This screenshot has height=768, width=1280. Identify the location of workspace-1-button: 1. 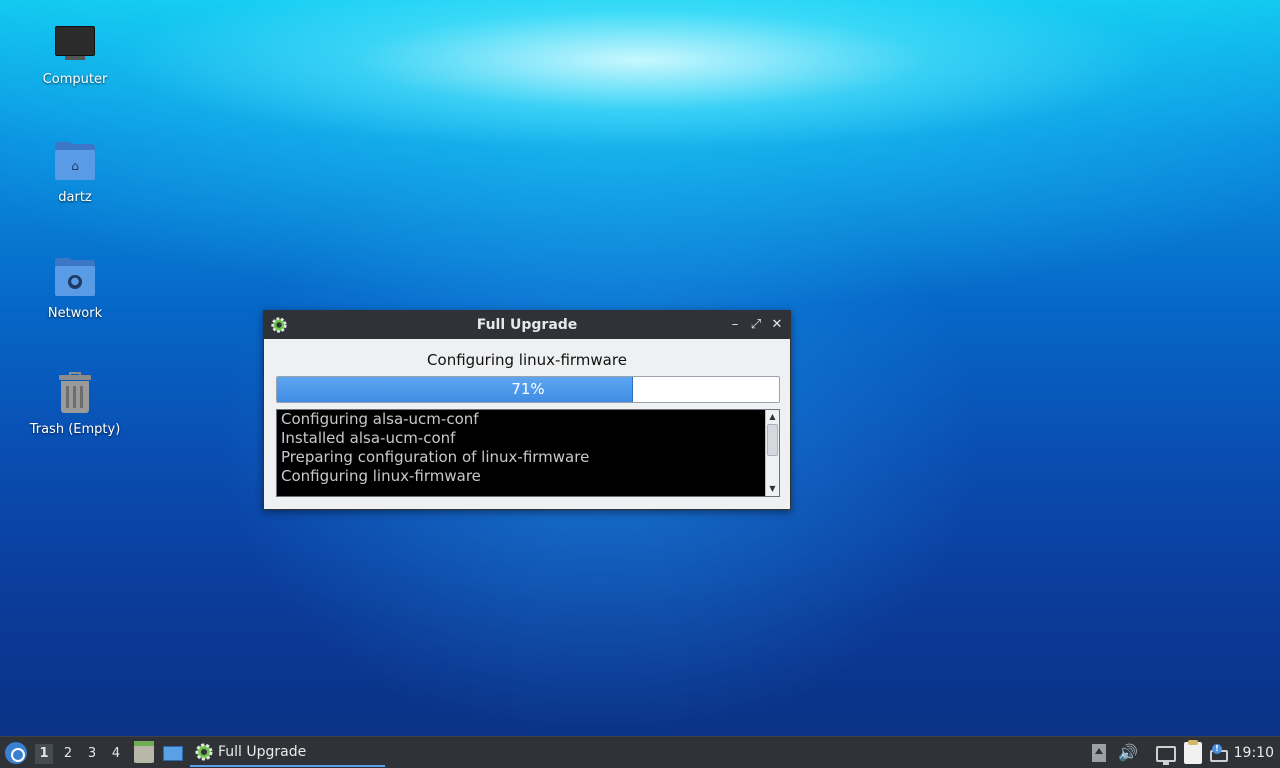
(44, 754).